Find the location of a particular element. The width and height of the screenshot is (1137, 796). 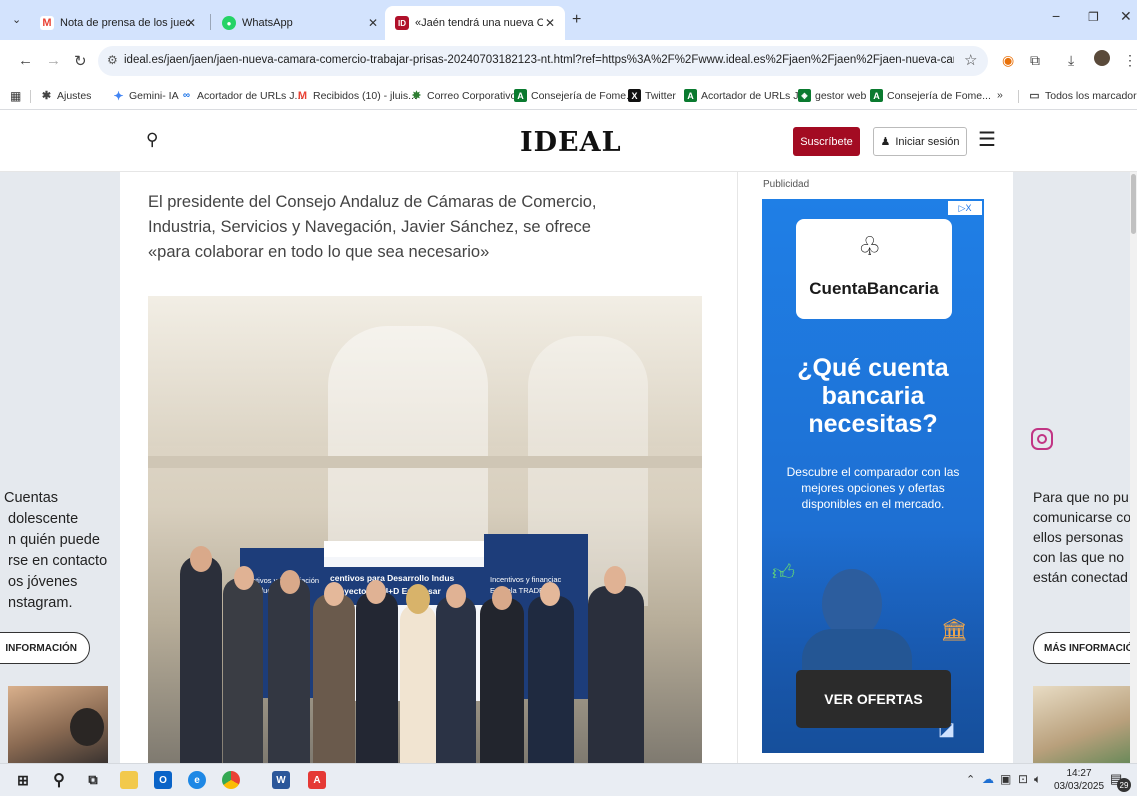

file-explorer-icon is located at coordinates (129, 780).